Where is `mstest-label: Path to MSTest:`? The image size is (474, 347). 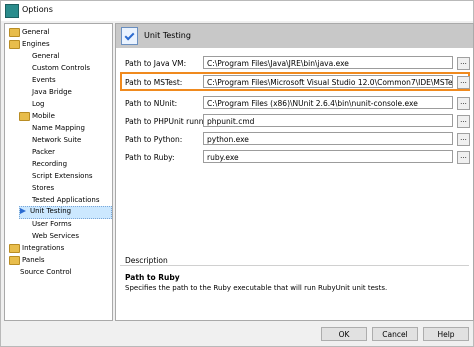
mstest-label: Path to MSTest: is located at coordinates (154, 82).